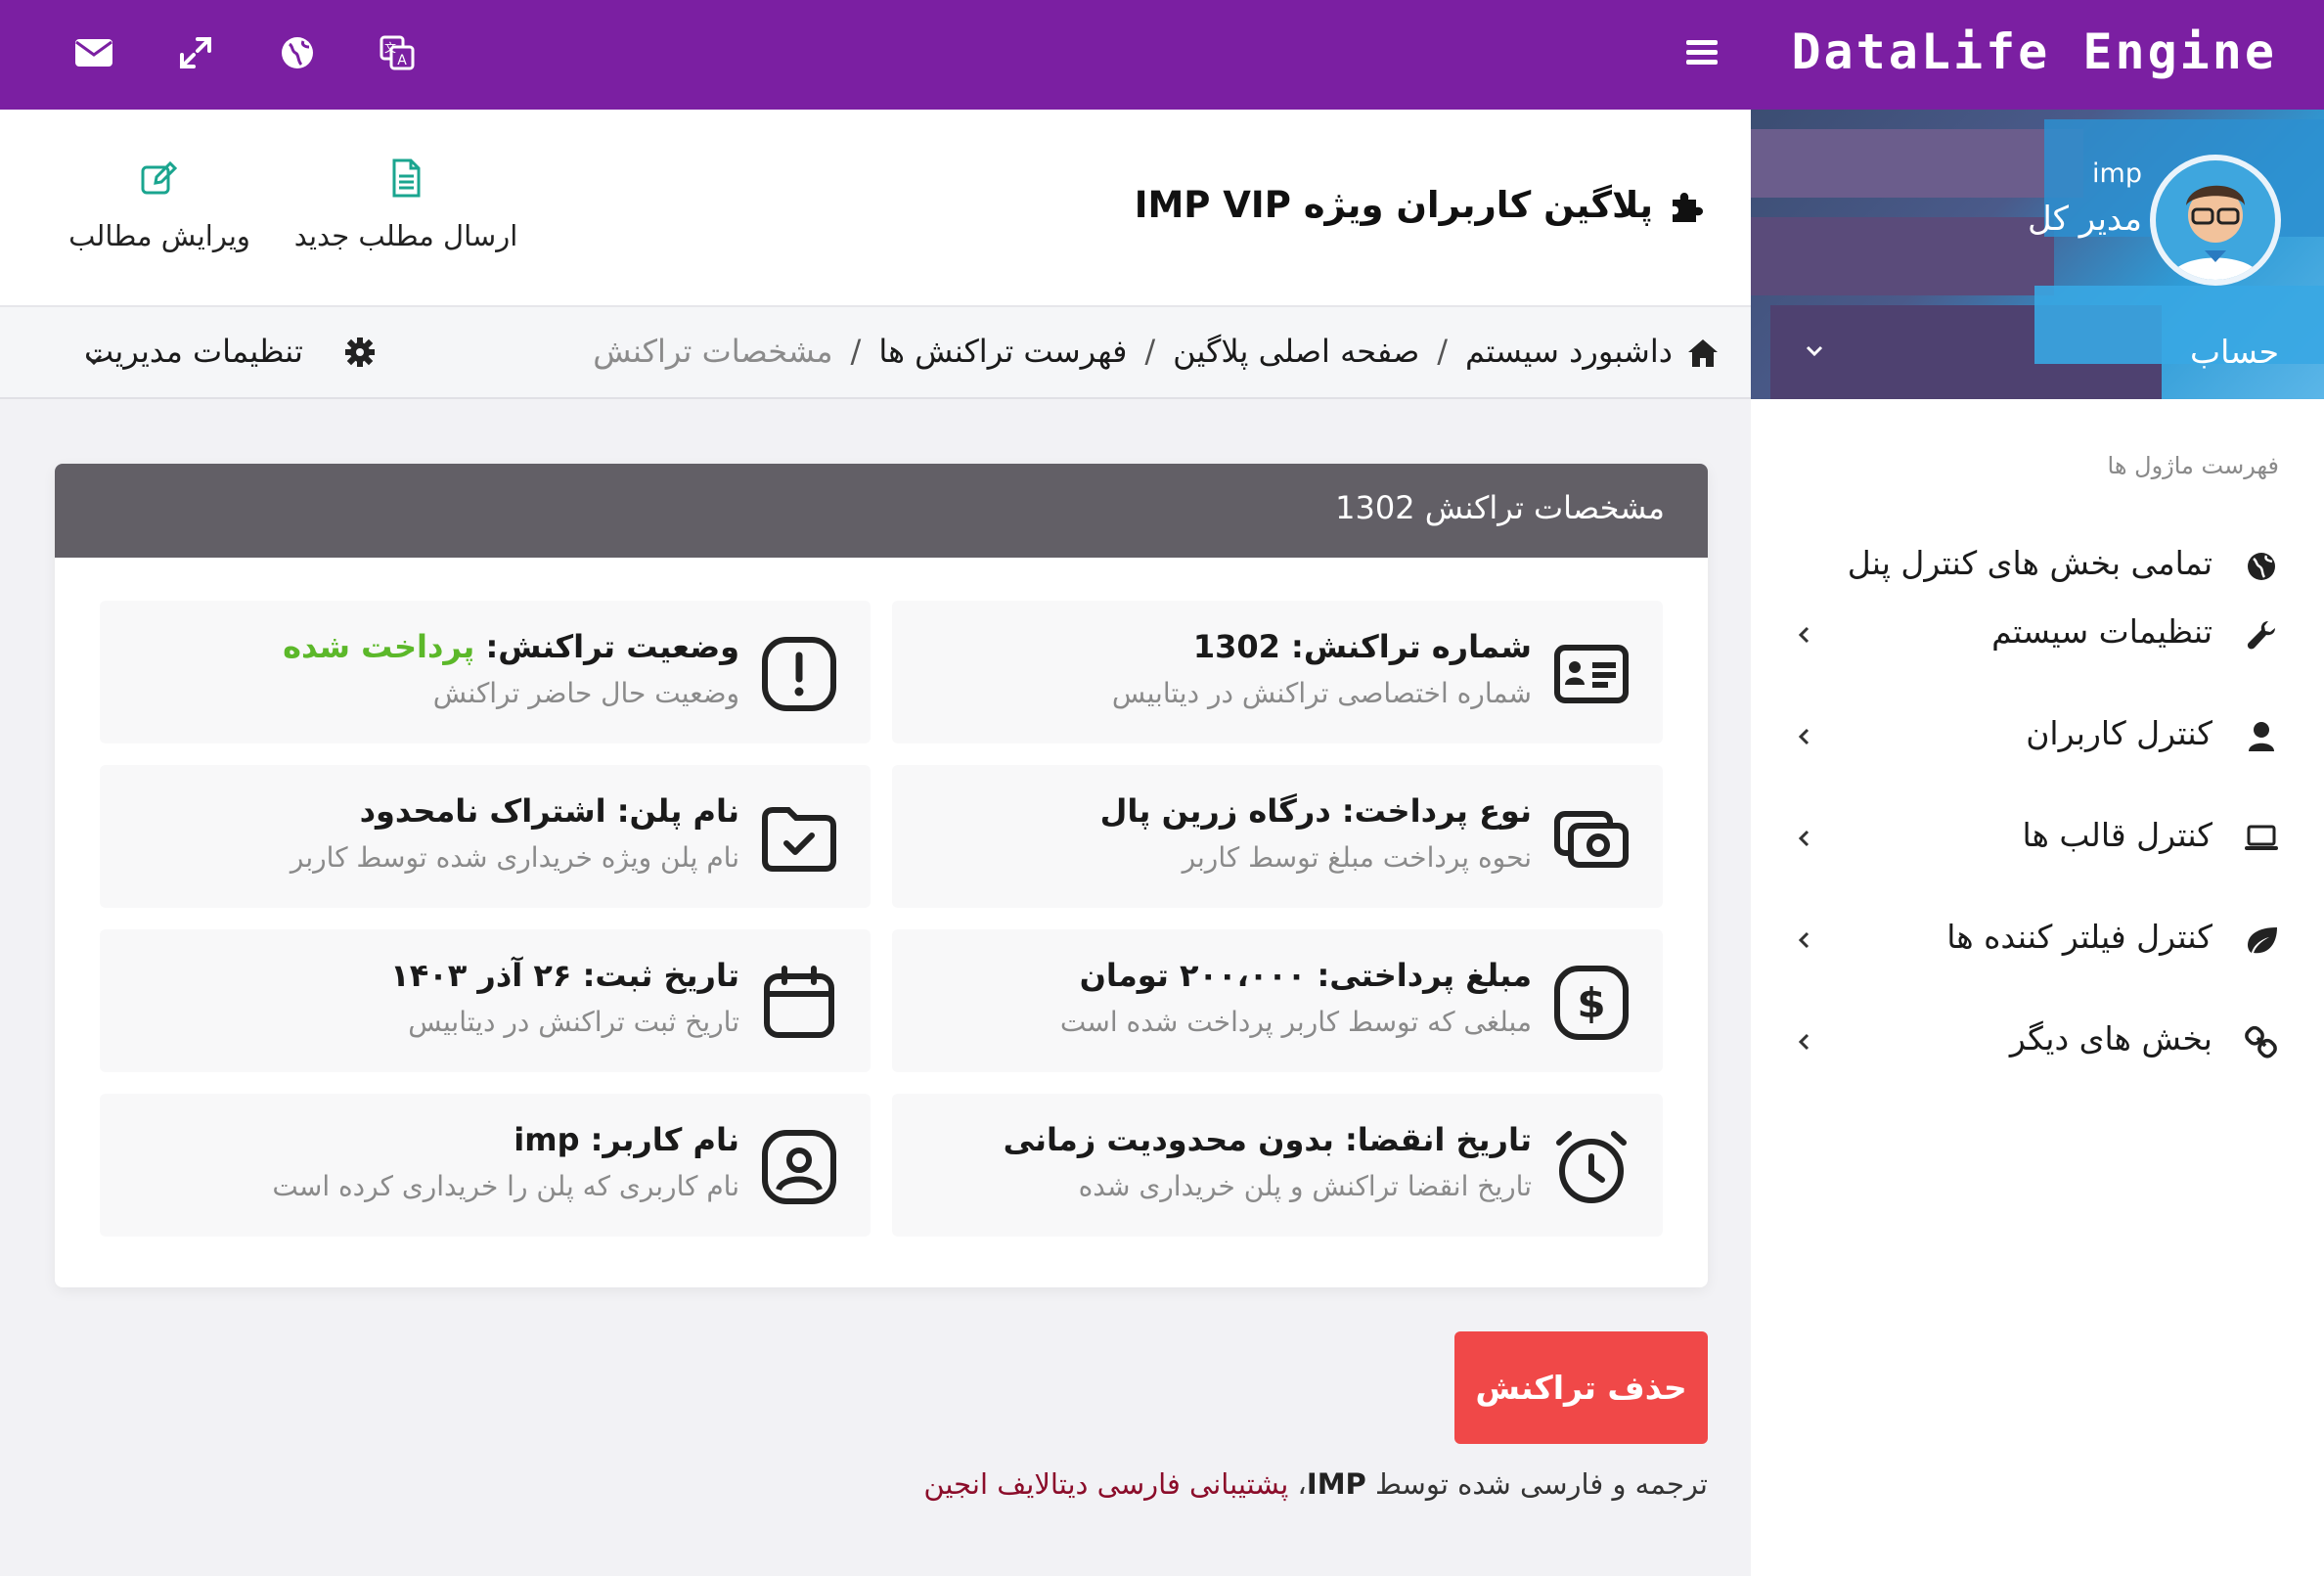 The image size is (2324, 1576). I want to click on delete-transaction-button: حذف تراکنش, so click(1581, 1387).